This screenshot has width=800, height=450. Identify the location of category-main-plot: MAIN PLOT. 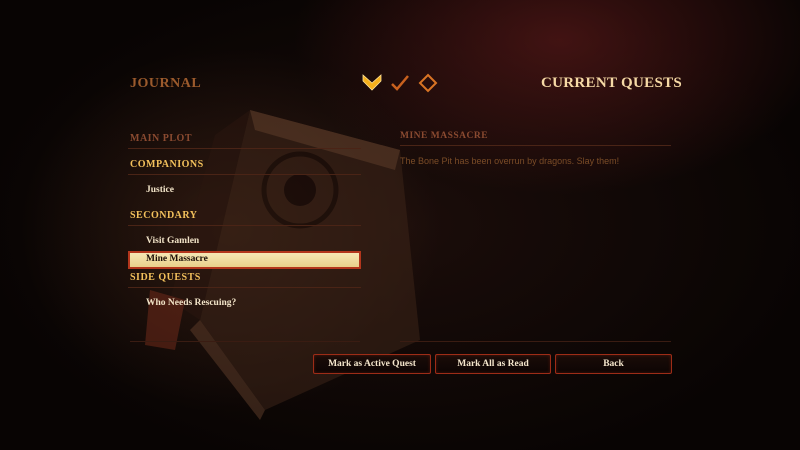
(244, 139).